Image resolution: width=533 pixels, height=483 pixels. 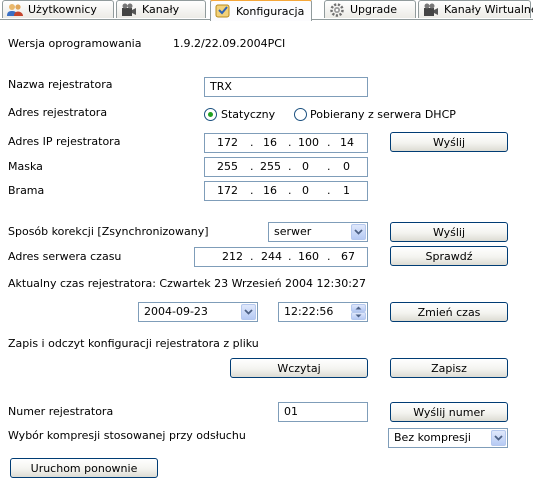 I want to click on ip-address-input: 172 . 16 . 100 . 14, so click(x=286, y=143).